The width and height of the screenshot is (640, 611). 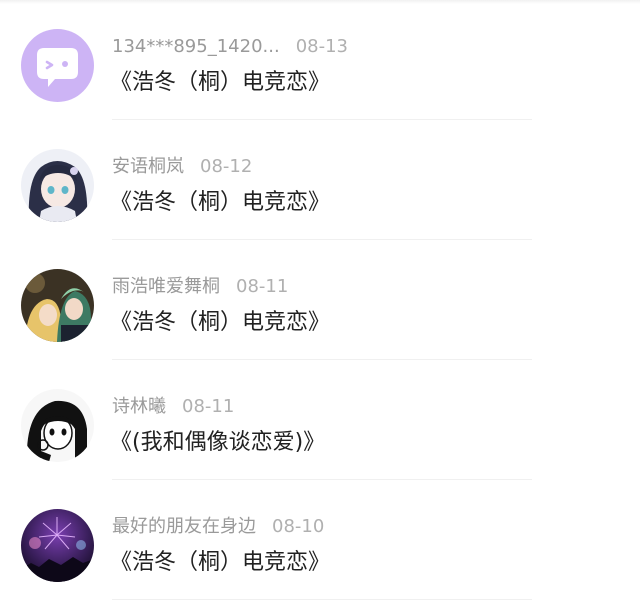 What do you see at coordinates (184, 527) in the screenshot?
I see `sender-name: 最好的朋友在身边` at bounding box center [184, 527].